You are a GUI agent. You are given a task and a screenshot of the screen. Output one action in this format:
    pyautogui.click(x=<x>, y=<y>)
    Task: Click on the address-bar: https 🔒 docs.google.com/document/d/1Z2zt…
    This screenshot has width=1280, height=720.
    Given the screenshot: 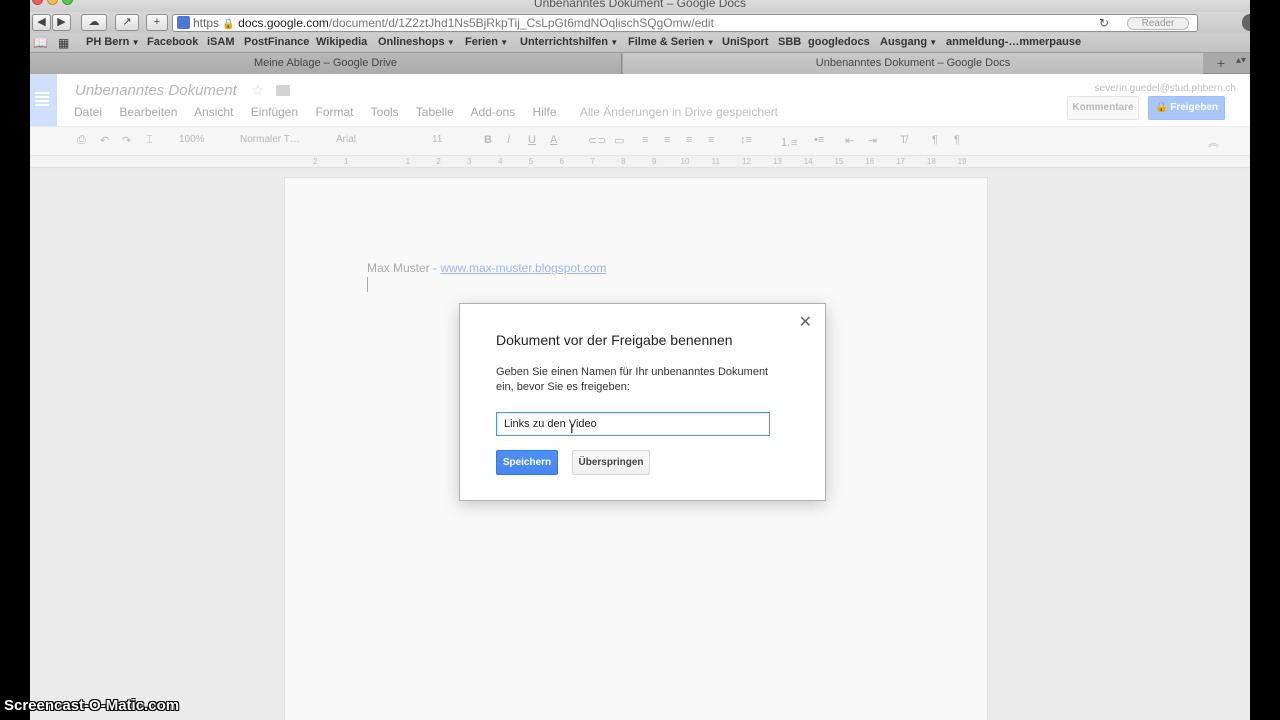 What is the action you would take?
    pyautogui.click(x=685, y=23)
    